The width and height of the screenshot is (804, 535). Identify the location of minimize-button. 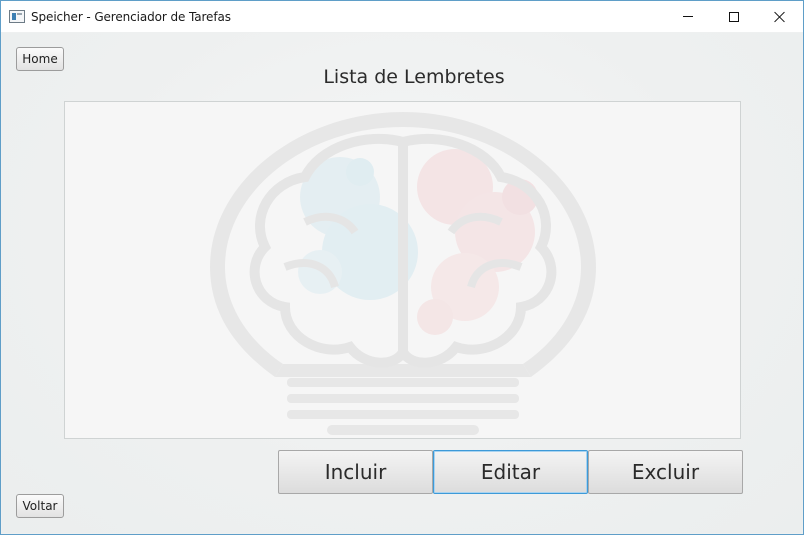
(688, 16).